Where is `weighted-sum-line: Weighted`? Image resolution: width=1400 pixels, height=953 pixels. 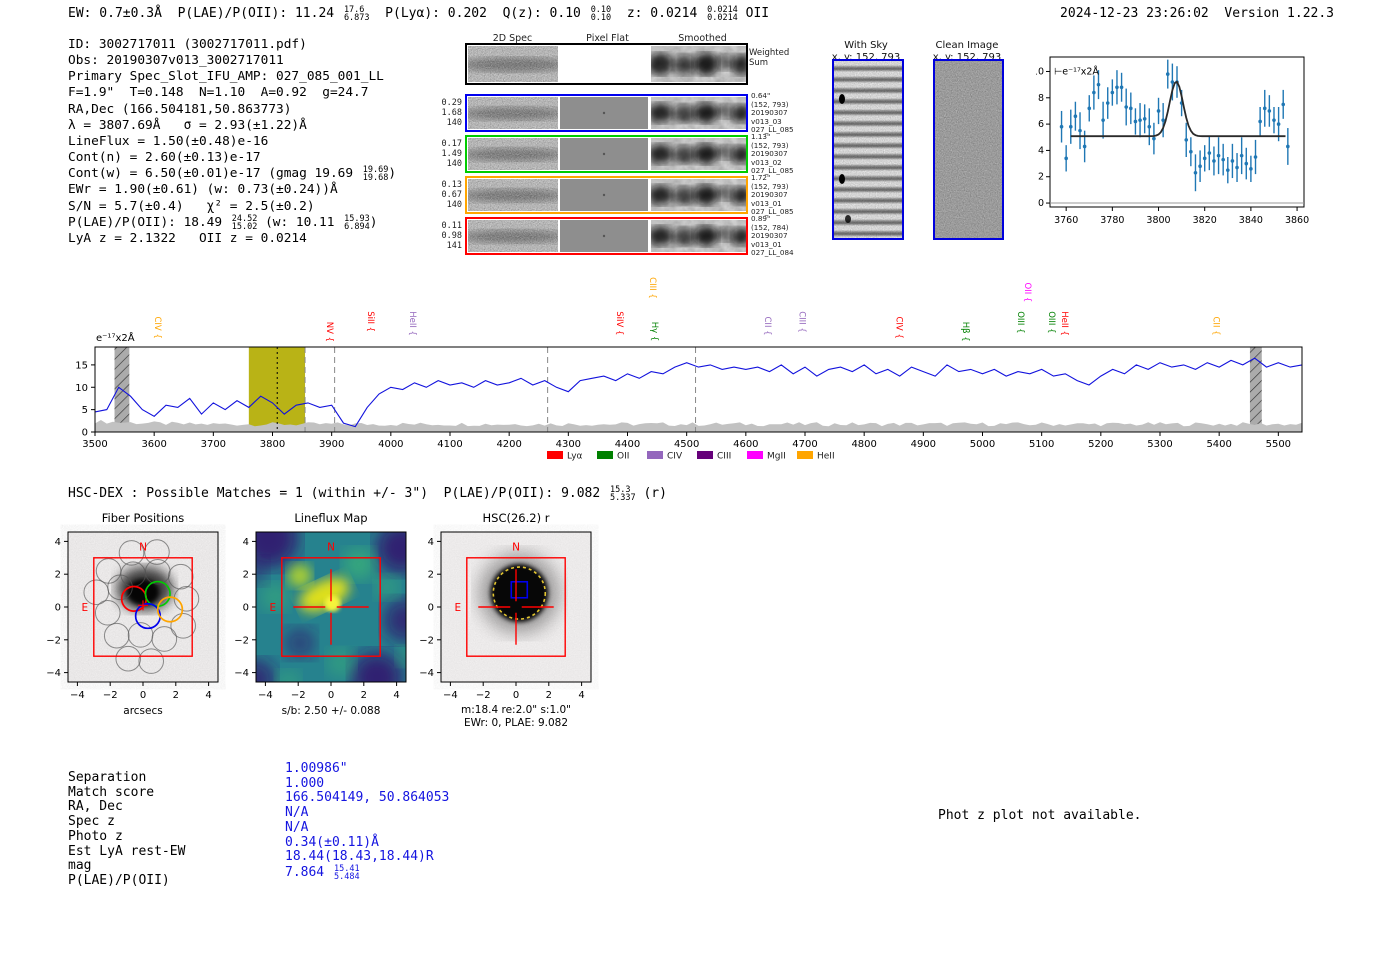 weighted-sum-line: Weighted is located at coordinates (769, 53).